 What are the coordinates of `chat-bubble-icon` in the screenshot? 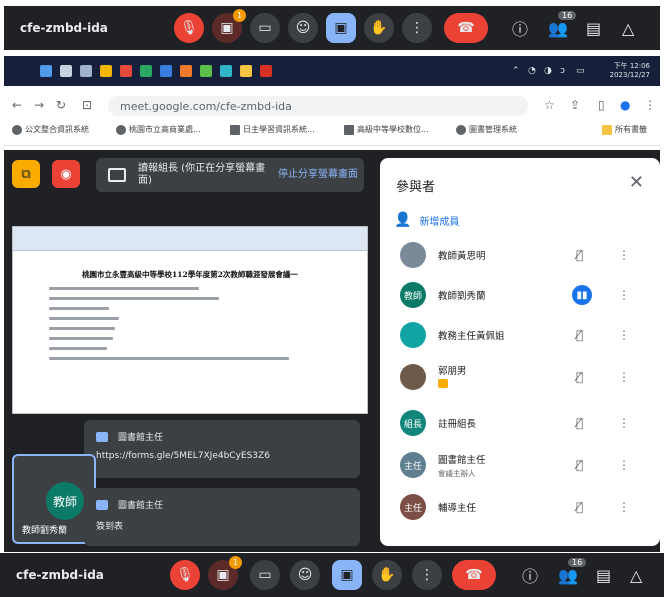 It's located at (102, 436).